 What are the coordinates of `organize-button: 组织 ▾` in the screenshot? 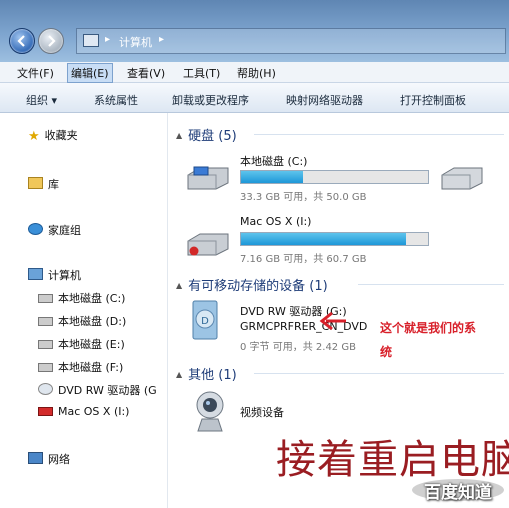 It's located at (41, 100).